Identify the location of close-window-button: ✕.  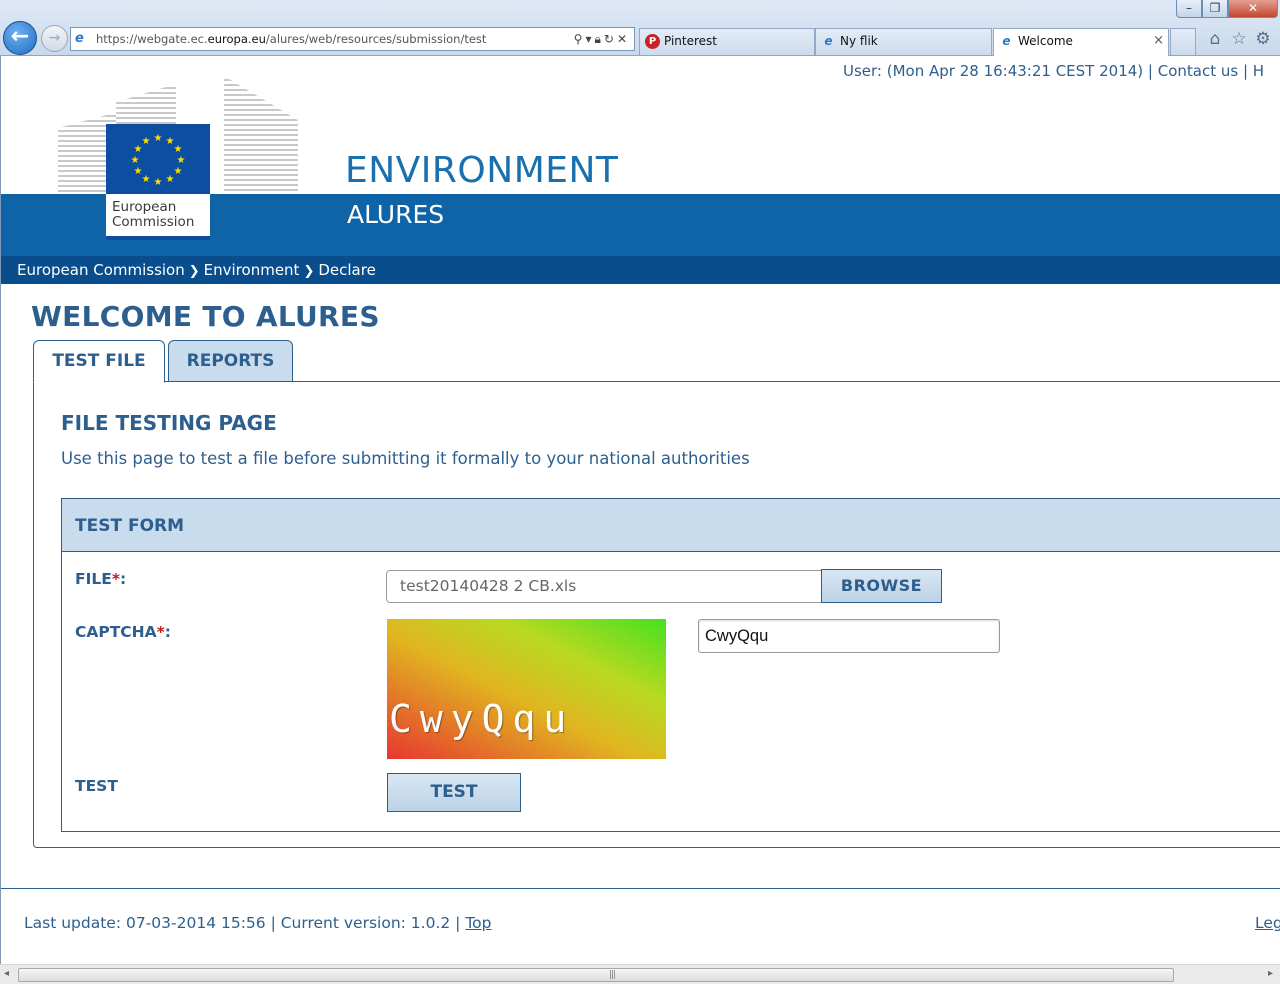
(1253, 9).